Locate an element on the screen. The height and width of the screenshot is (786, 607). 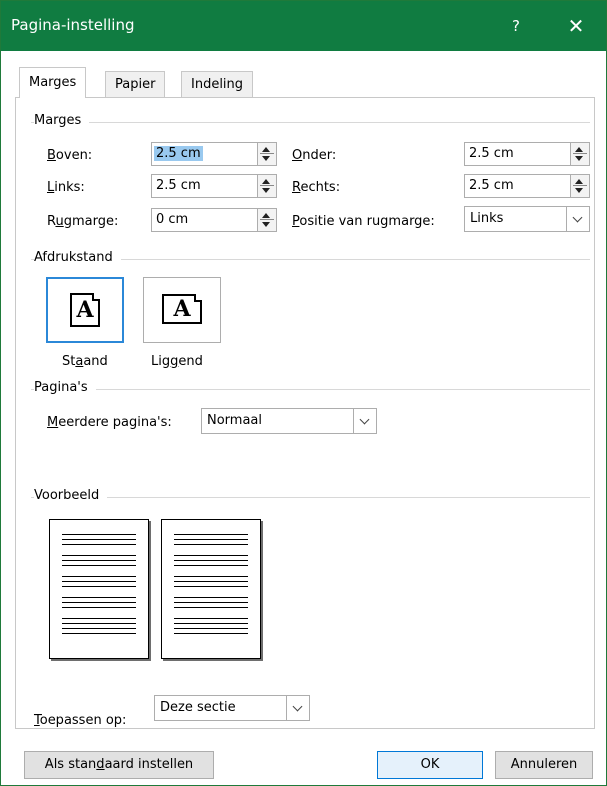
portrait-page-icon: A is located at coordinates (85, 310).